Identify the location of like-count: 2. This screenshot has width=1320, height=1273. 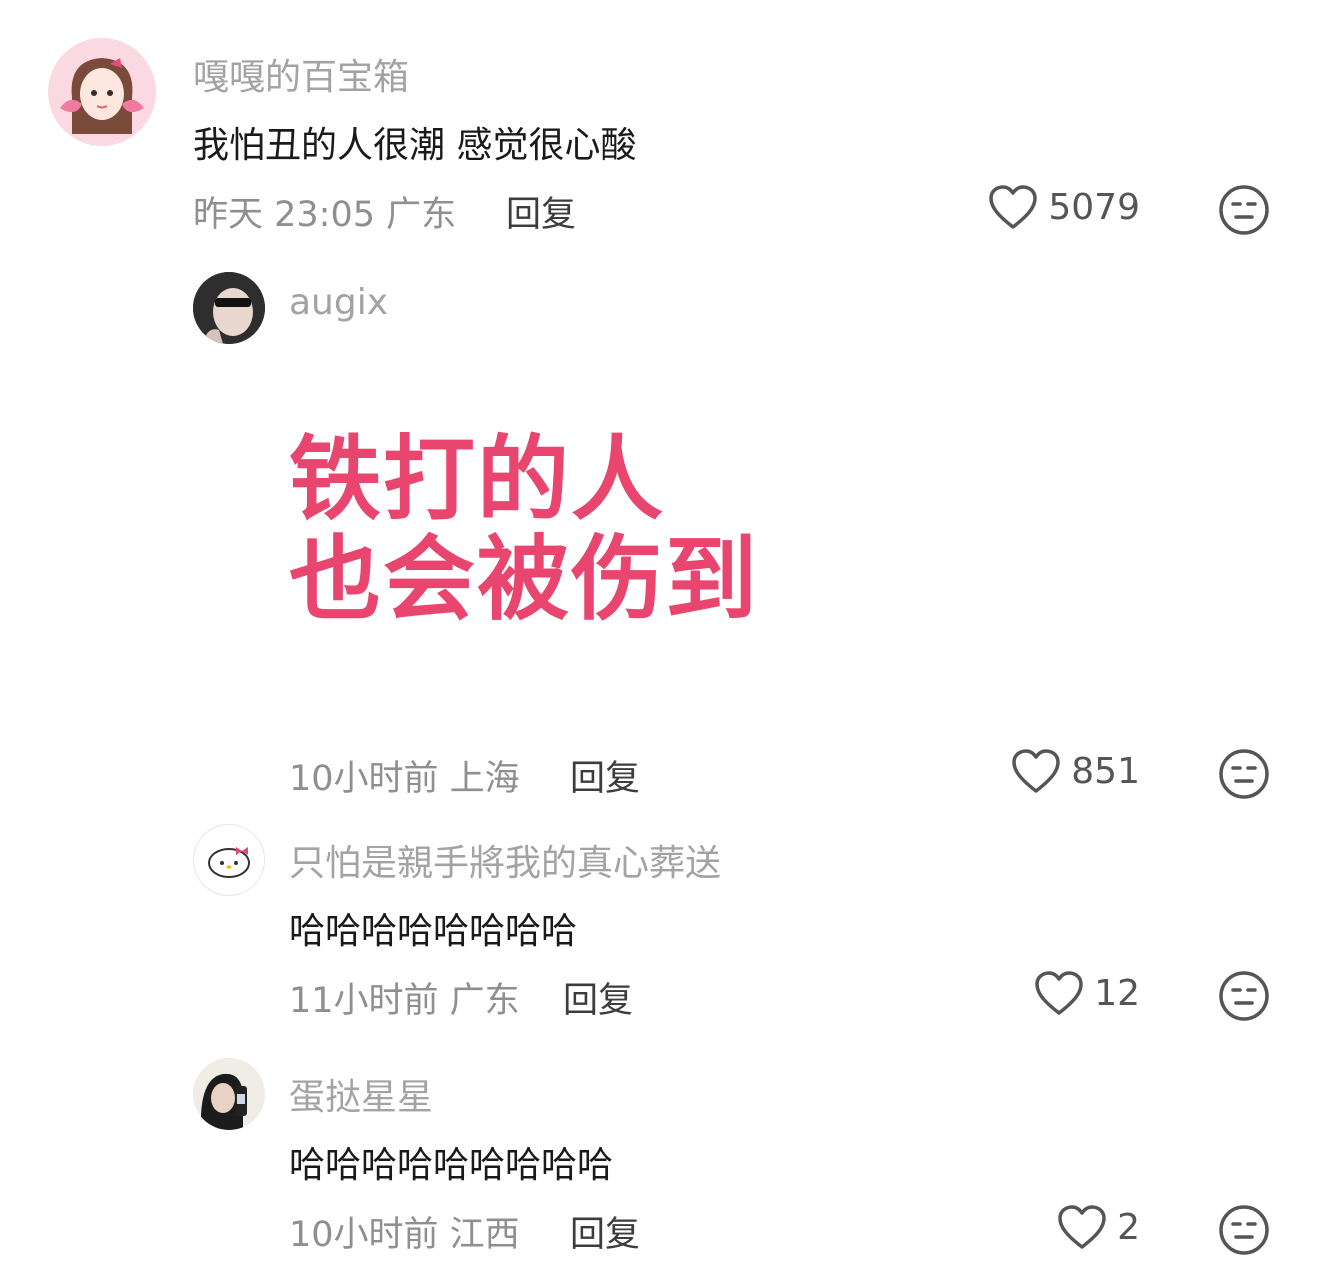
(1128, 1227).